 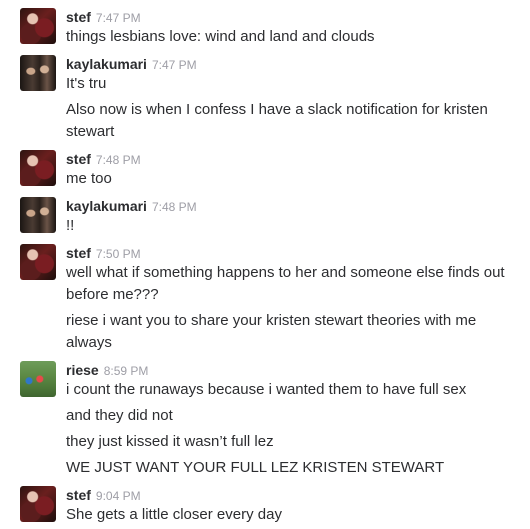 What do you see at coordinates (82, 370) in the screenshot?
I see `username: riese` at bounding box center [82, 370].